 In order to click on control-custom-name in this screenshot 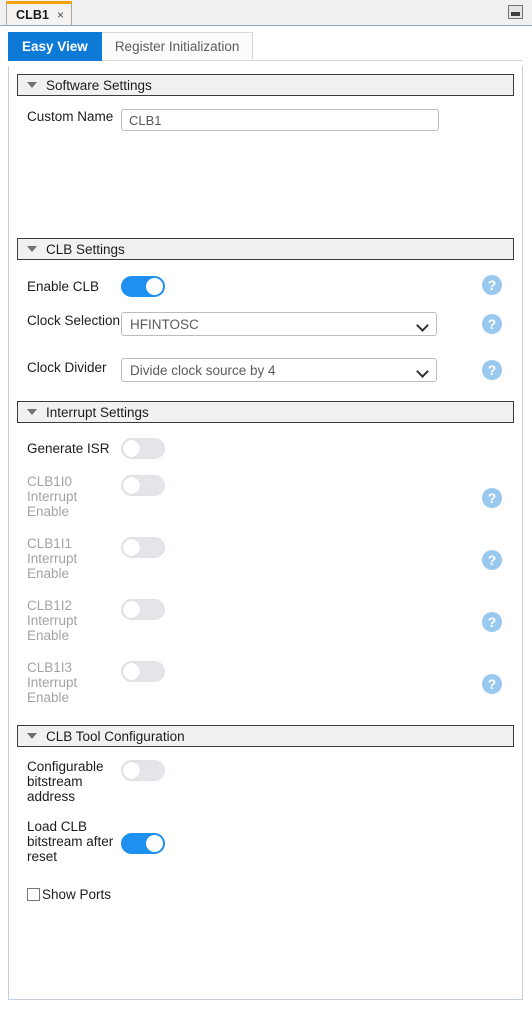, I will do `click(317, 120)`.